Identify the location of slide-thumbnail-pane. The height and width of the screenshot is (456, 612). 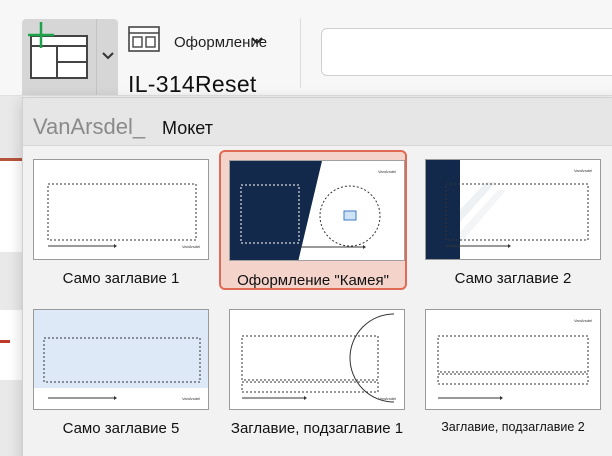
(12, 276).